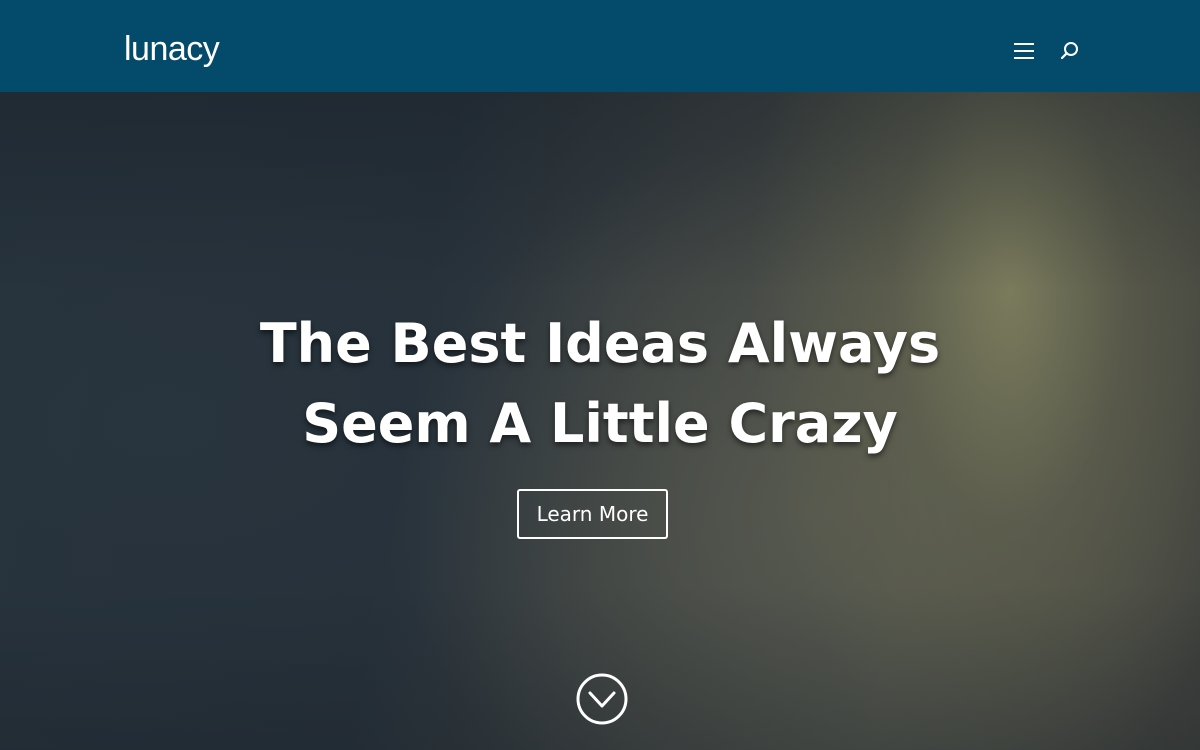 Image resolution: width=1200 pixels, height=750 pixels. What do you see at coordinates (600, 423) in the screenshot?
I see `hero-headline-line-2: Seem A Little Crazy` at bounding box center [600, 423].